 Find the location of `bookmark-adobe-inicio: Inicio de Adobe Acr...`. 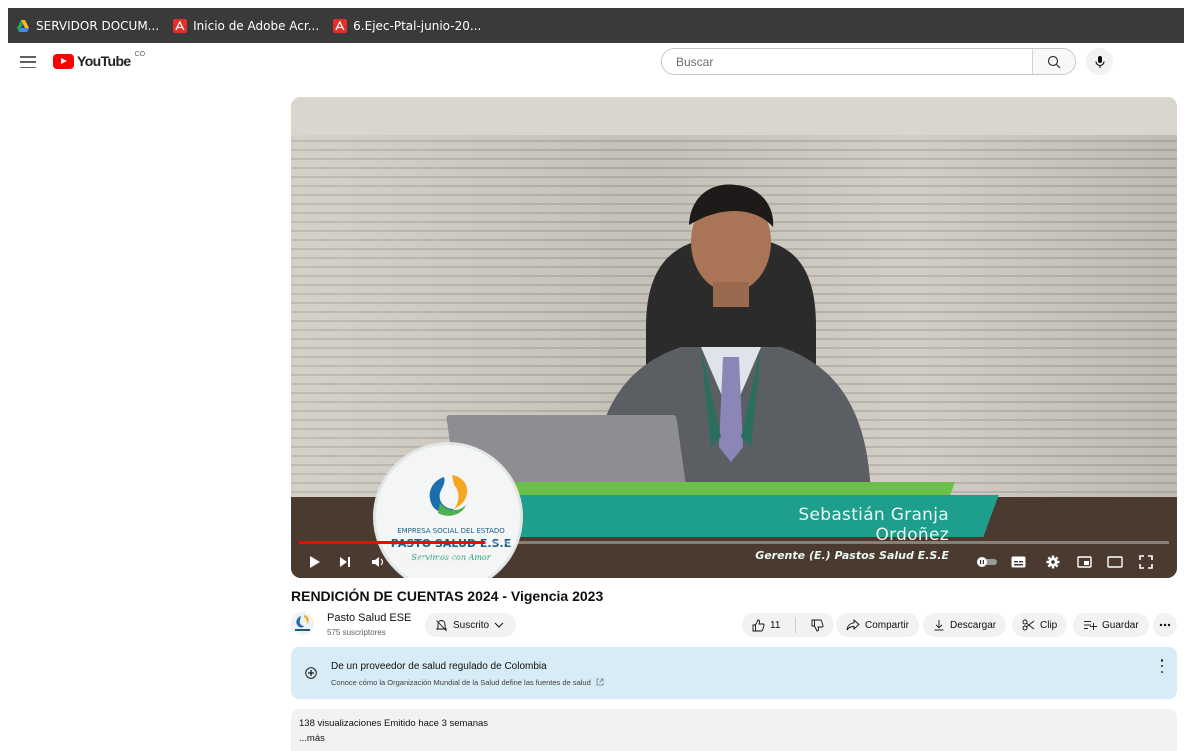

bookmark-adobe-inicio: Inicio de Adobe Acr... is located at coordinates (246, 25).